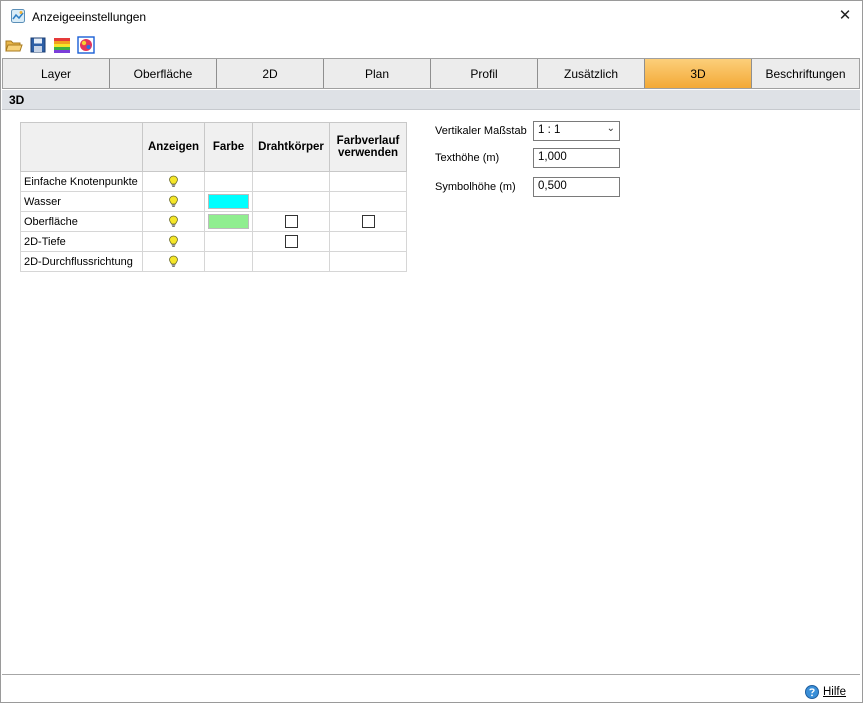  What do you see at coordinates (431, 674) in the screenshot?
I see `footer-divider` at bounding box center [431, 674].